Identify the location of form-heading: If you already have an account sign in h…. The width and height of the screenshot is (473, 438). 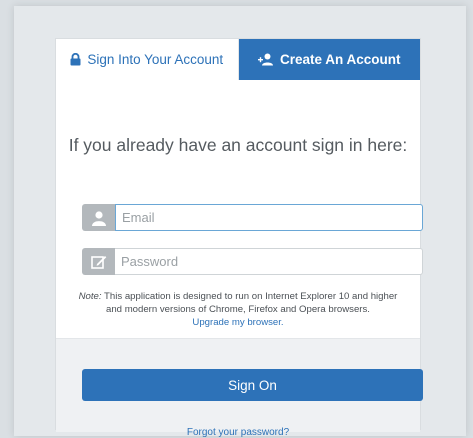
(238, 145).